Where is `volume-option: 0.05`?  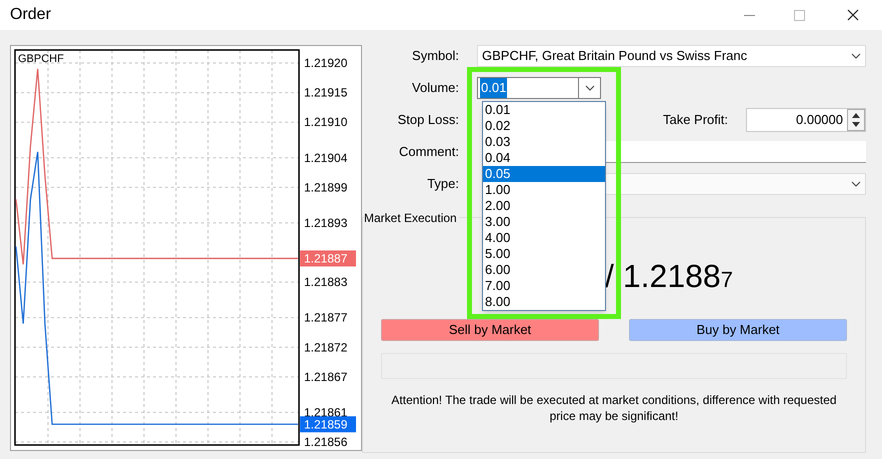 volume-option: 0.05 is located at coordinates (544, 174).